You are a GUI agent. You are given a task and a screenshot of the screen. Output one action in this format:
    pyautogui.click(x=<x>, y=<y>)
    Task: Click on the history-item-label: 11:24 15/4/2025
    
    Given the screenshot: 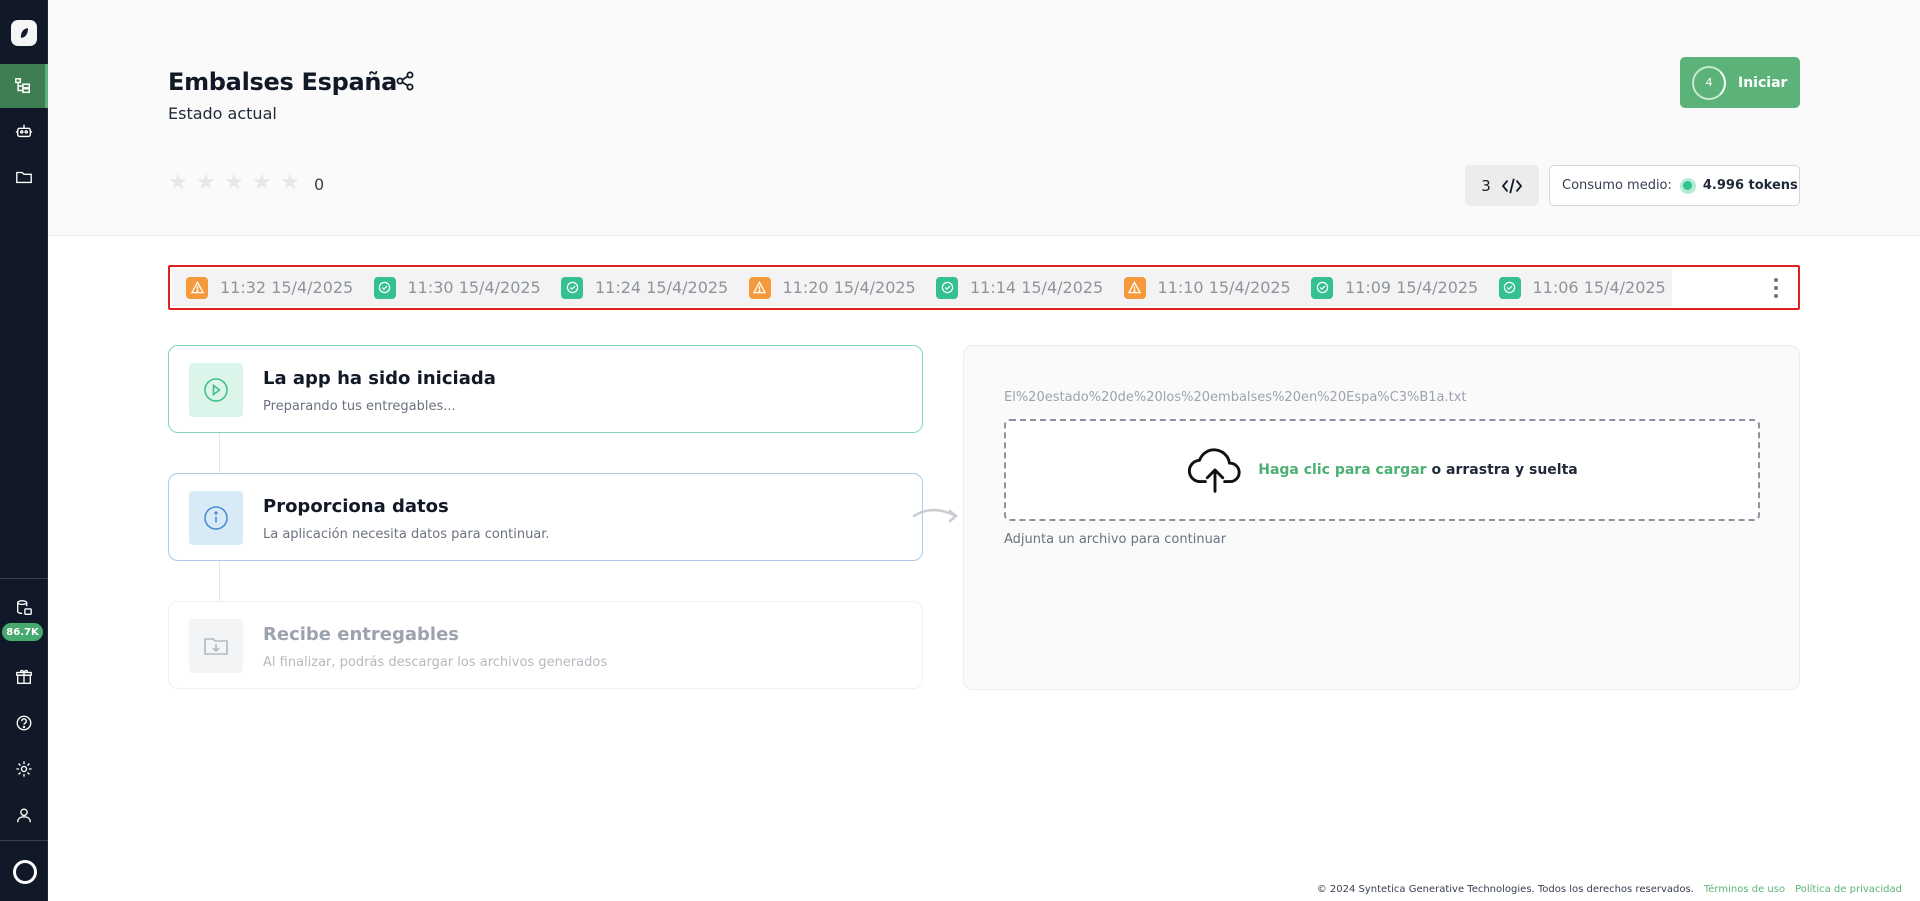 What is the action you would take?
    pyautogui.click(x=662, y=287)
    